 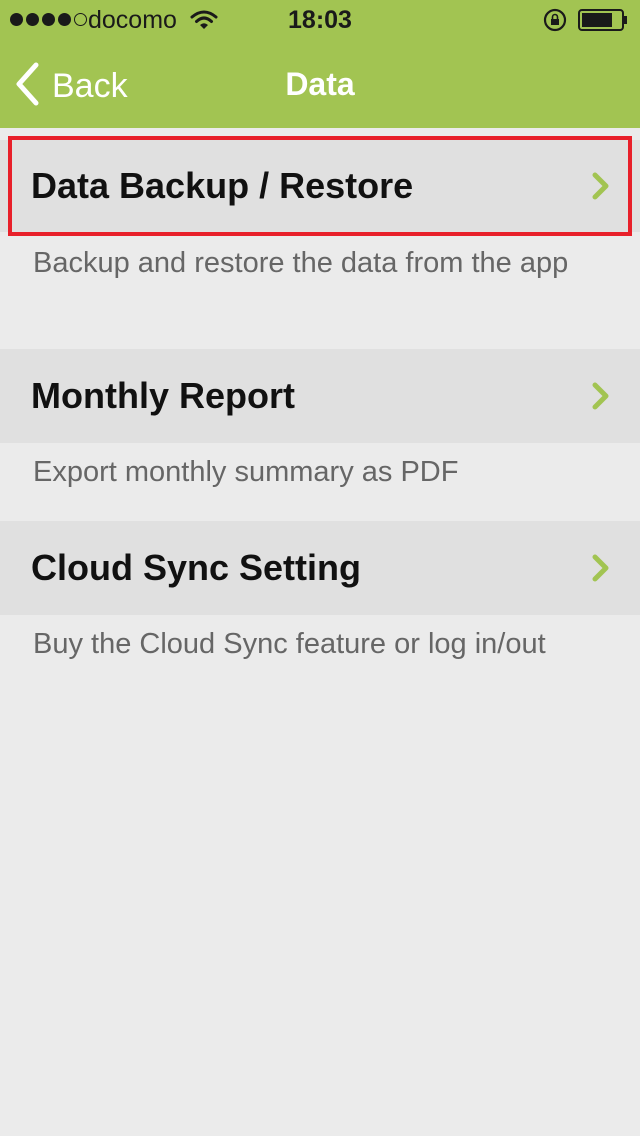 What do you see at coordinates (222, 185) in the screenshot?
I see `row-label: Data Backup / Restore` at bounding box center [222, 185].